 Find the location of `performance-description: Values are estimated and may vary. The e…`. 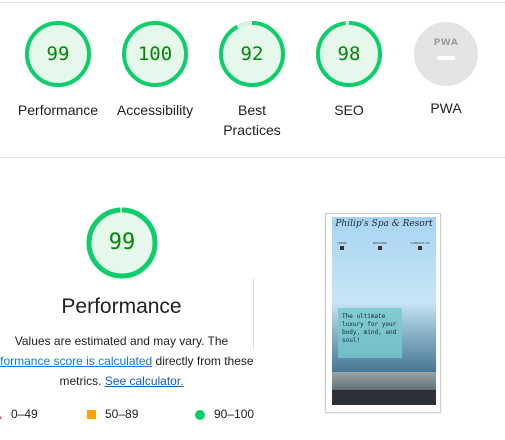

performance-description: Values are estimated and may vary. The e… is located at coordinates (131, 361).